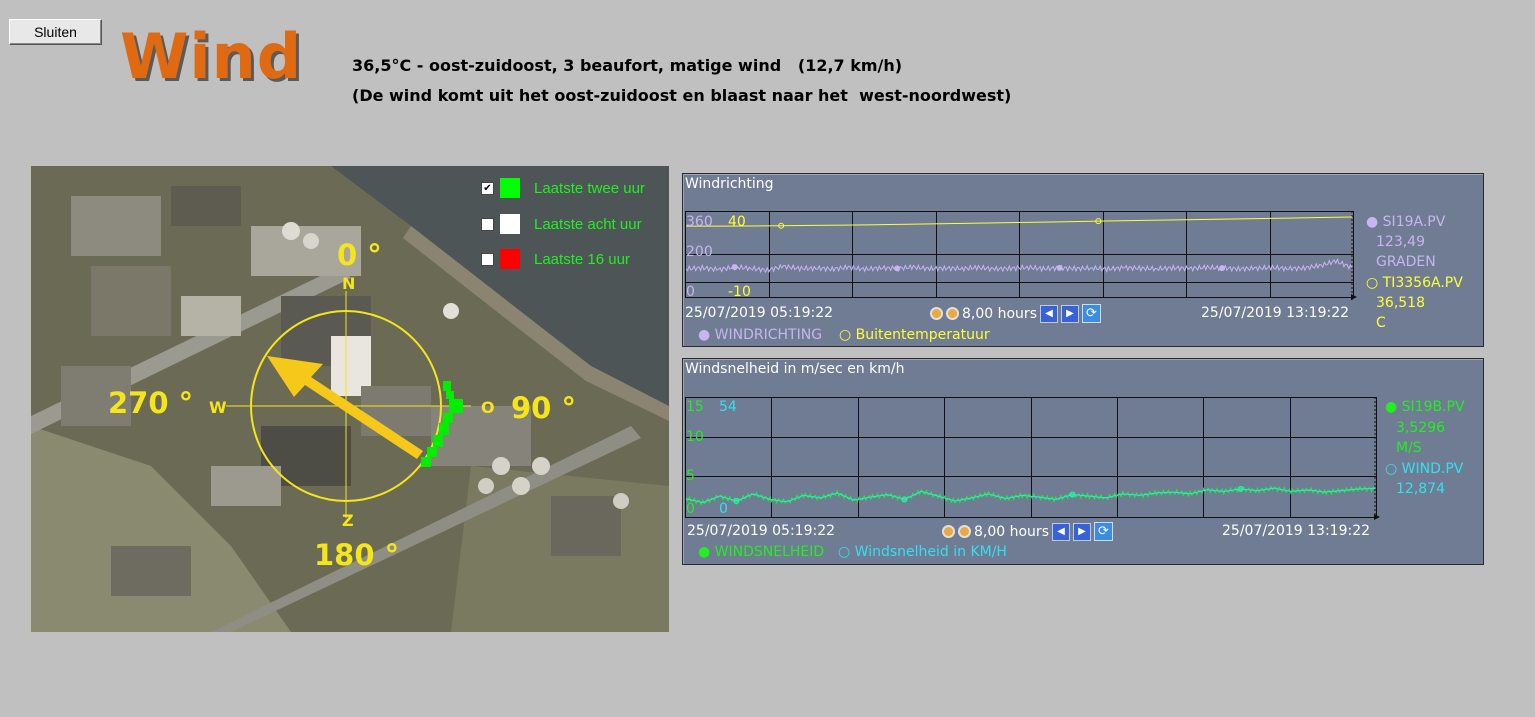 The width and height of the screenshot is (1535, 717). Describe the element at coordinates (695, 437) in the screenshot. I see `y-tick: 10` at that location.